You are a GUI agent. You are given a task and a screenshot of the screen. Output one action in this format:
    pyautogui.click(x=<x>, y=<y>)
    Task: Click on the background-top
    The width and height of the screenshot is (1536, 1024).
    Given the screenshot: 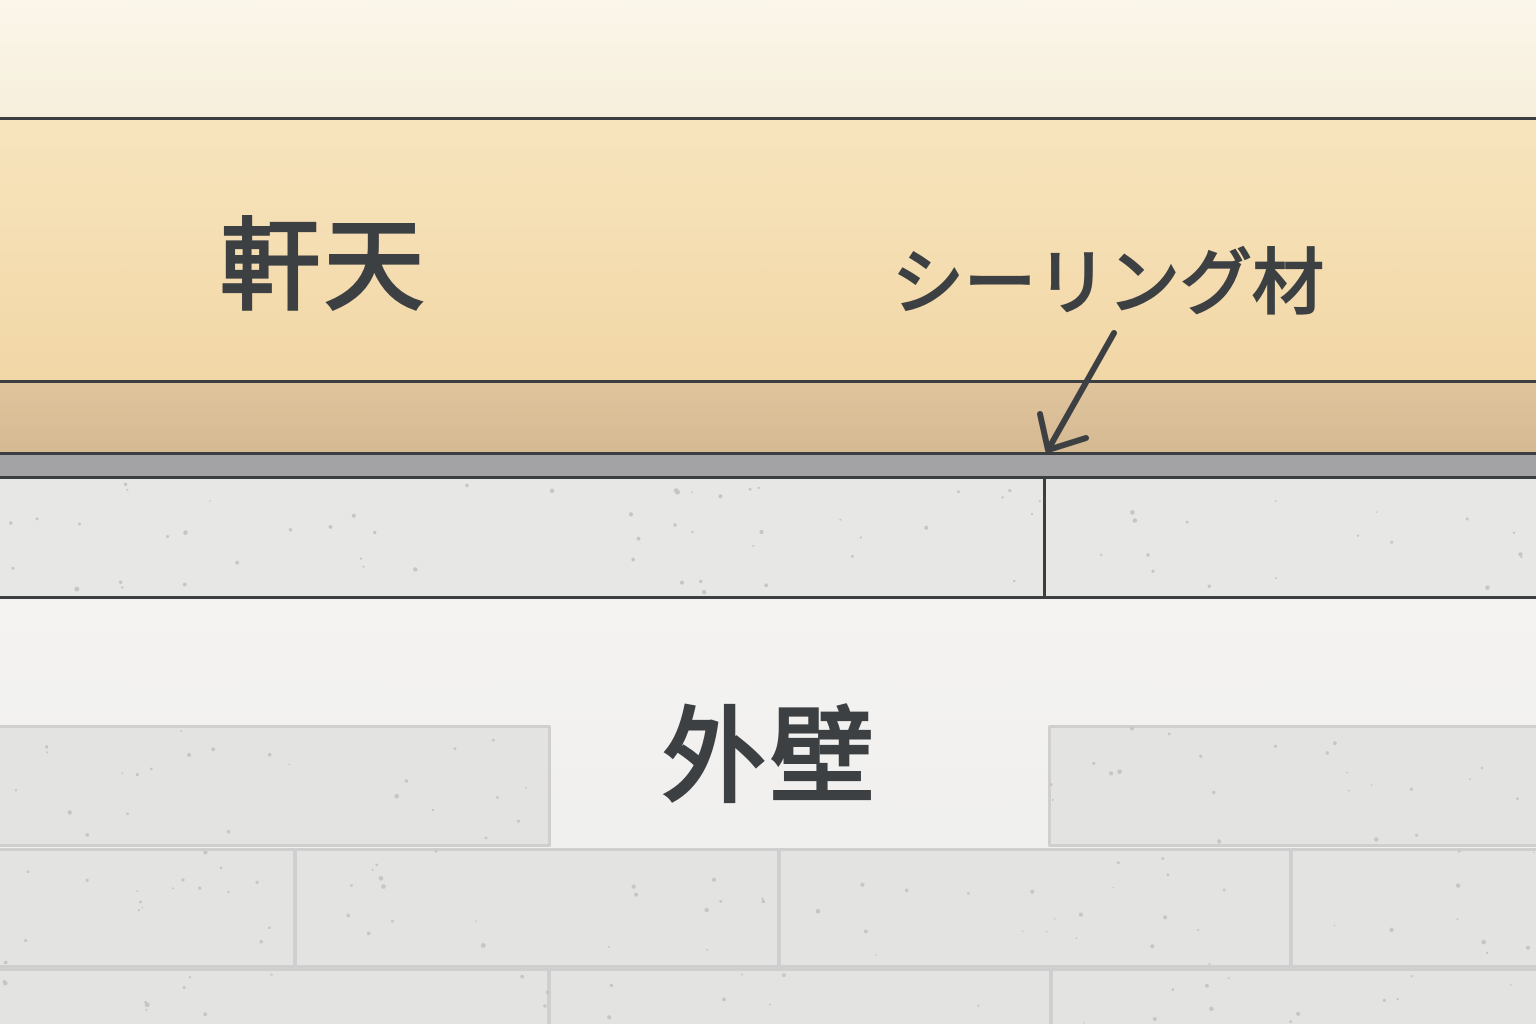 What is the action you would take?
    pyautogui.click(x=768, y=59)
    